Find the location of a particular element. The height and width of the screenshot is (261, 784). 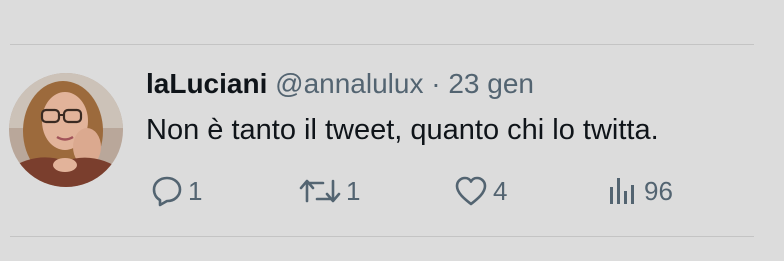

retweet-icon is located at coordinates (320, 191).